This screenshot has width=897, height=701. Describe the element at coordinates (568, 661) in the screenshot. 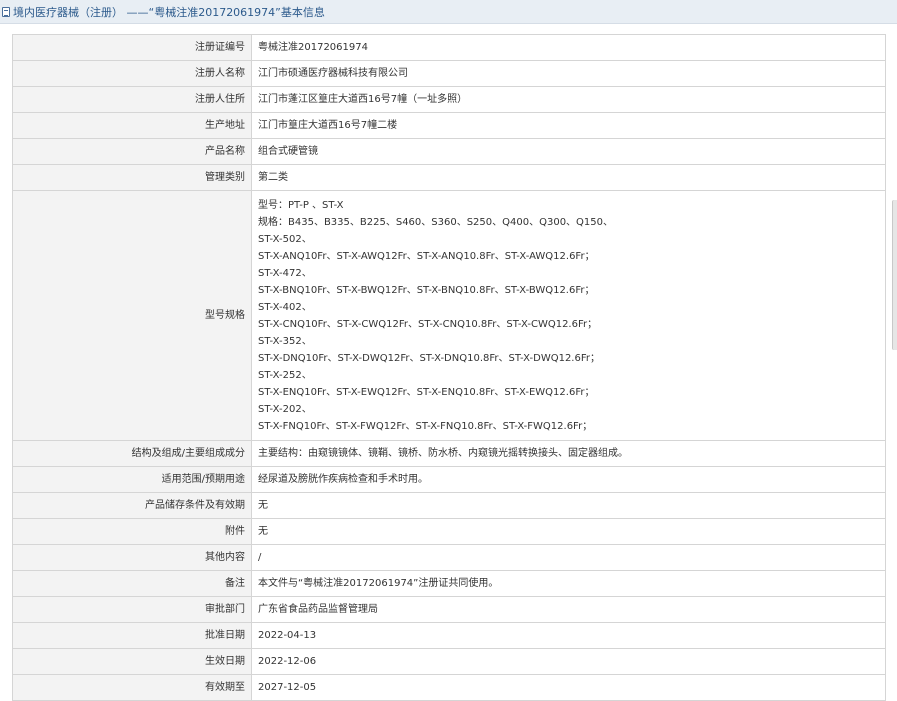

I see `field-value: 2022-12-06` at that location.